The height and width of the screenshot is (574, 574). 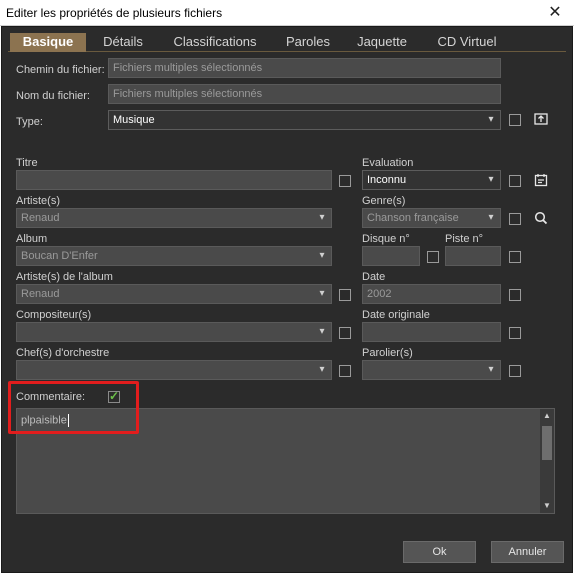 What do you see at coordinates (515, 295) in the screenshot?
I see `date-checkbox` at bounding box center [515, 295].